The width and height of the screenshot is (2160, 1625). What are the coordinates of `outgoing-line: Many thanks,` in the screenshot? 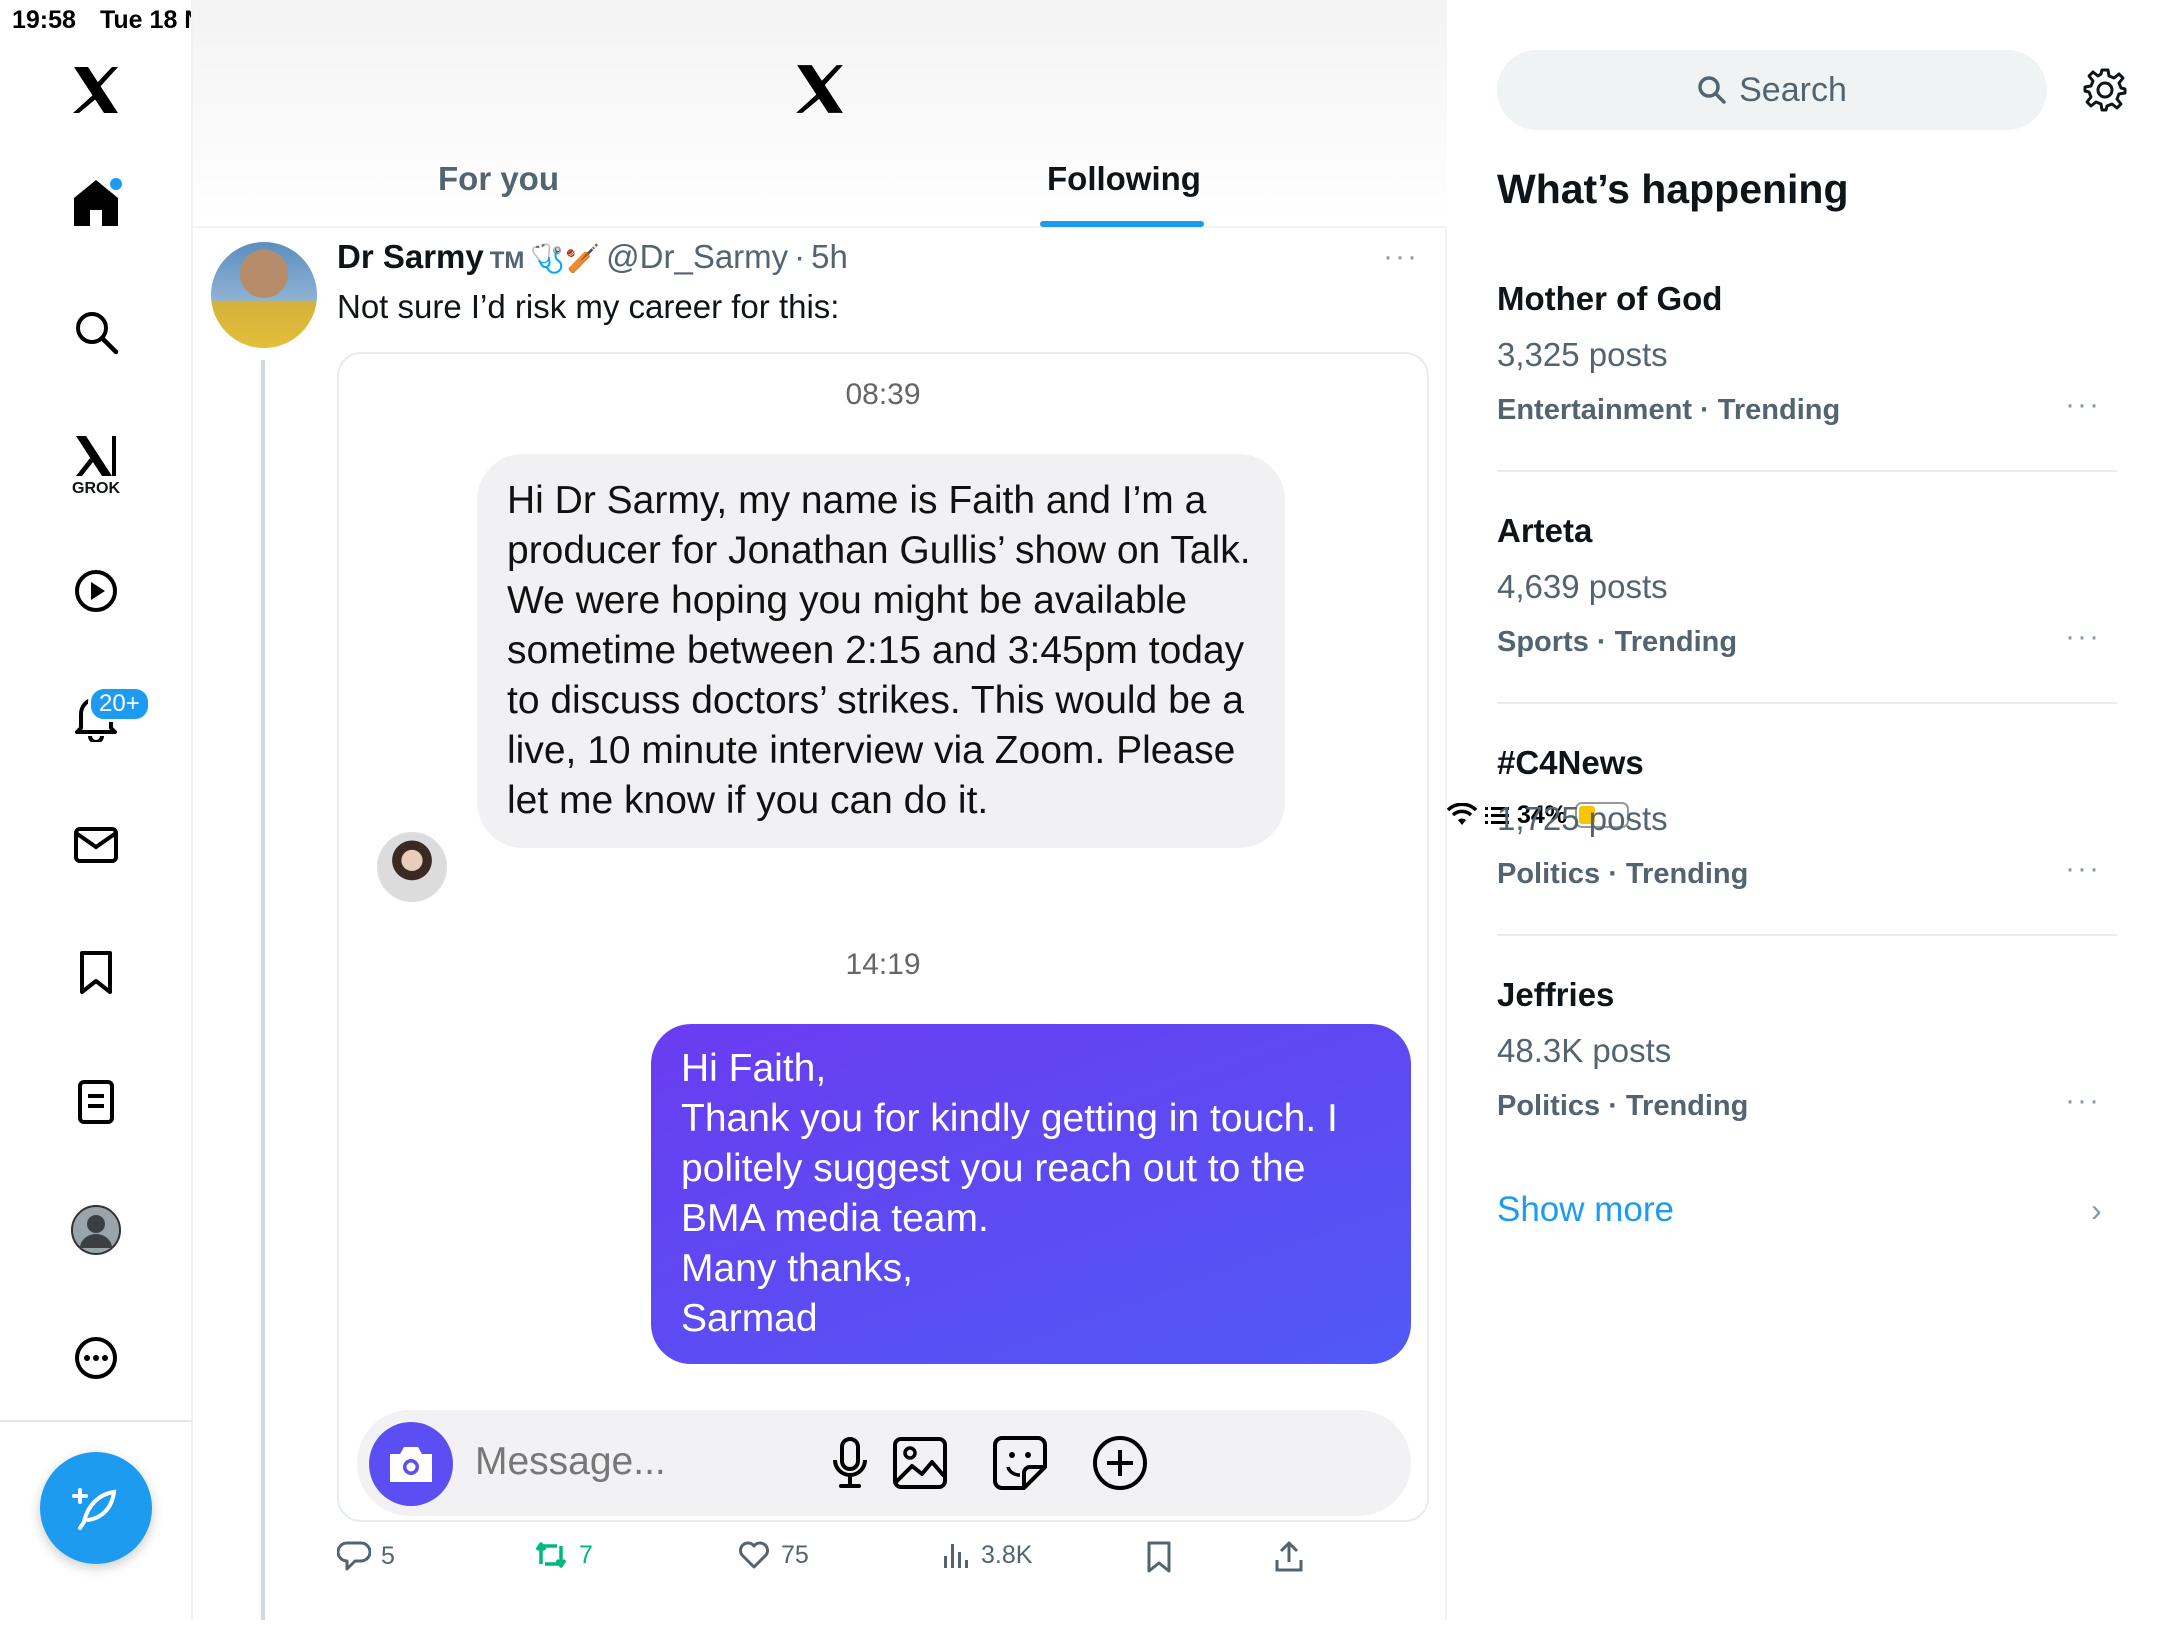 It's located at (797, 1268).